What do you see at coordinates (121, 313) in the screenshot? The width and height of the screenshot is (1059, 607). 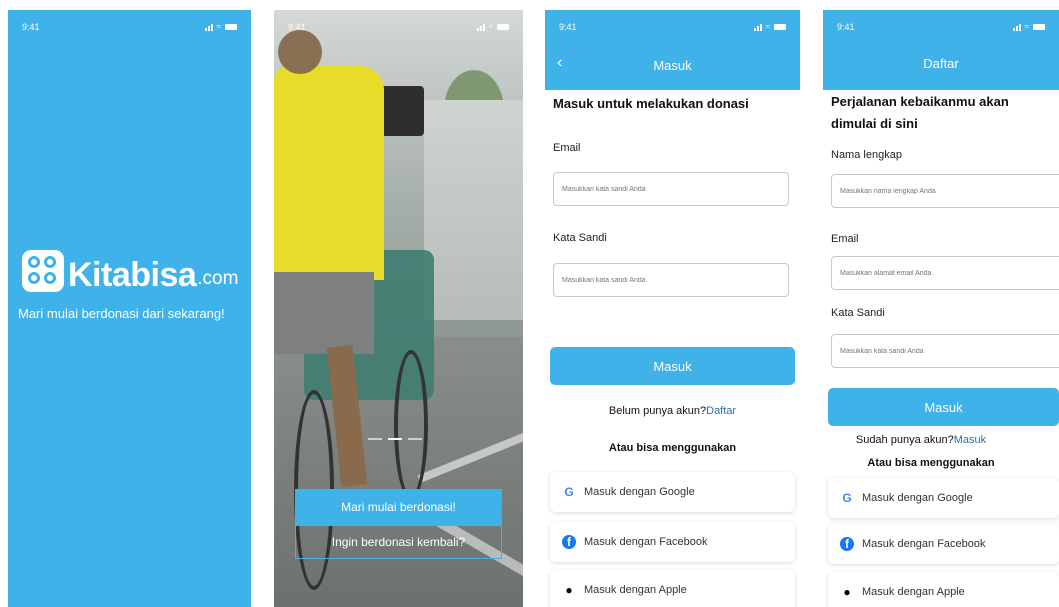 I see `splash-tagline: Mari mulai berdonasi dari sekarang!` at bounding box center [121, 313].